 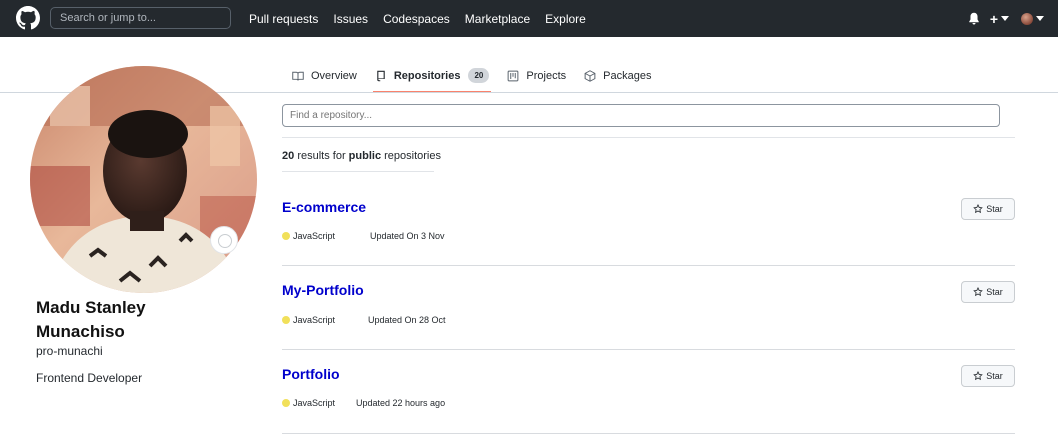 I want to click on nav-explore: Explore, so click(x=565, y=19).